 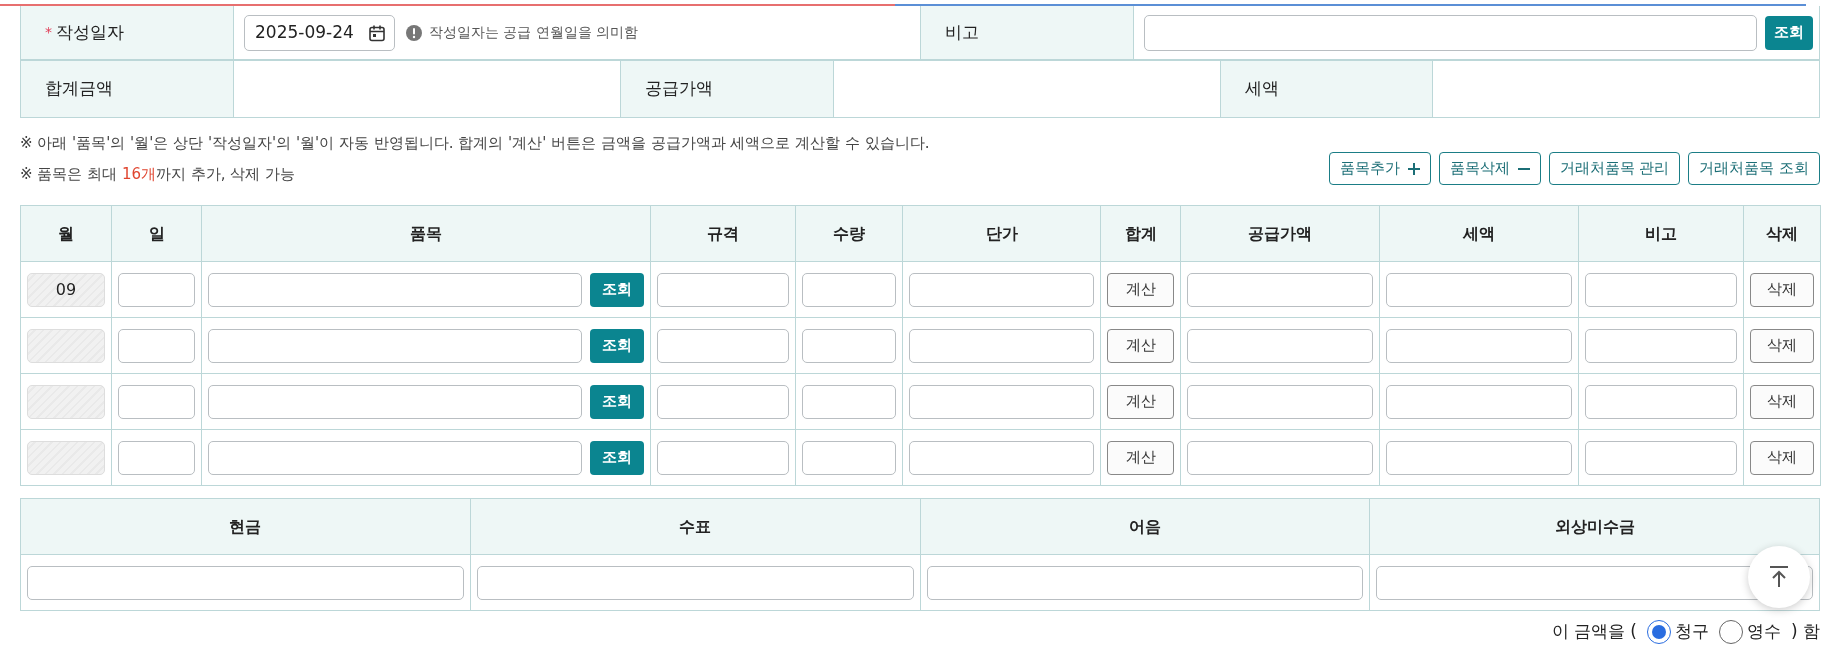 What do you see at coordinates (534, 32) in the screenshot?
I see `hint-text: 작성일자는 공급 연월일을 의미함` at bounding box center [534, 32].